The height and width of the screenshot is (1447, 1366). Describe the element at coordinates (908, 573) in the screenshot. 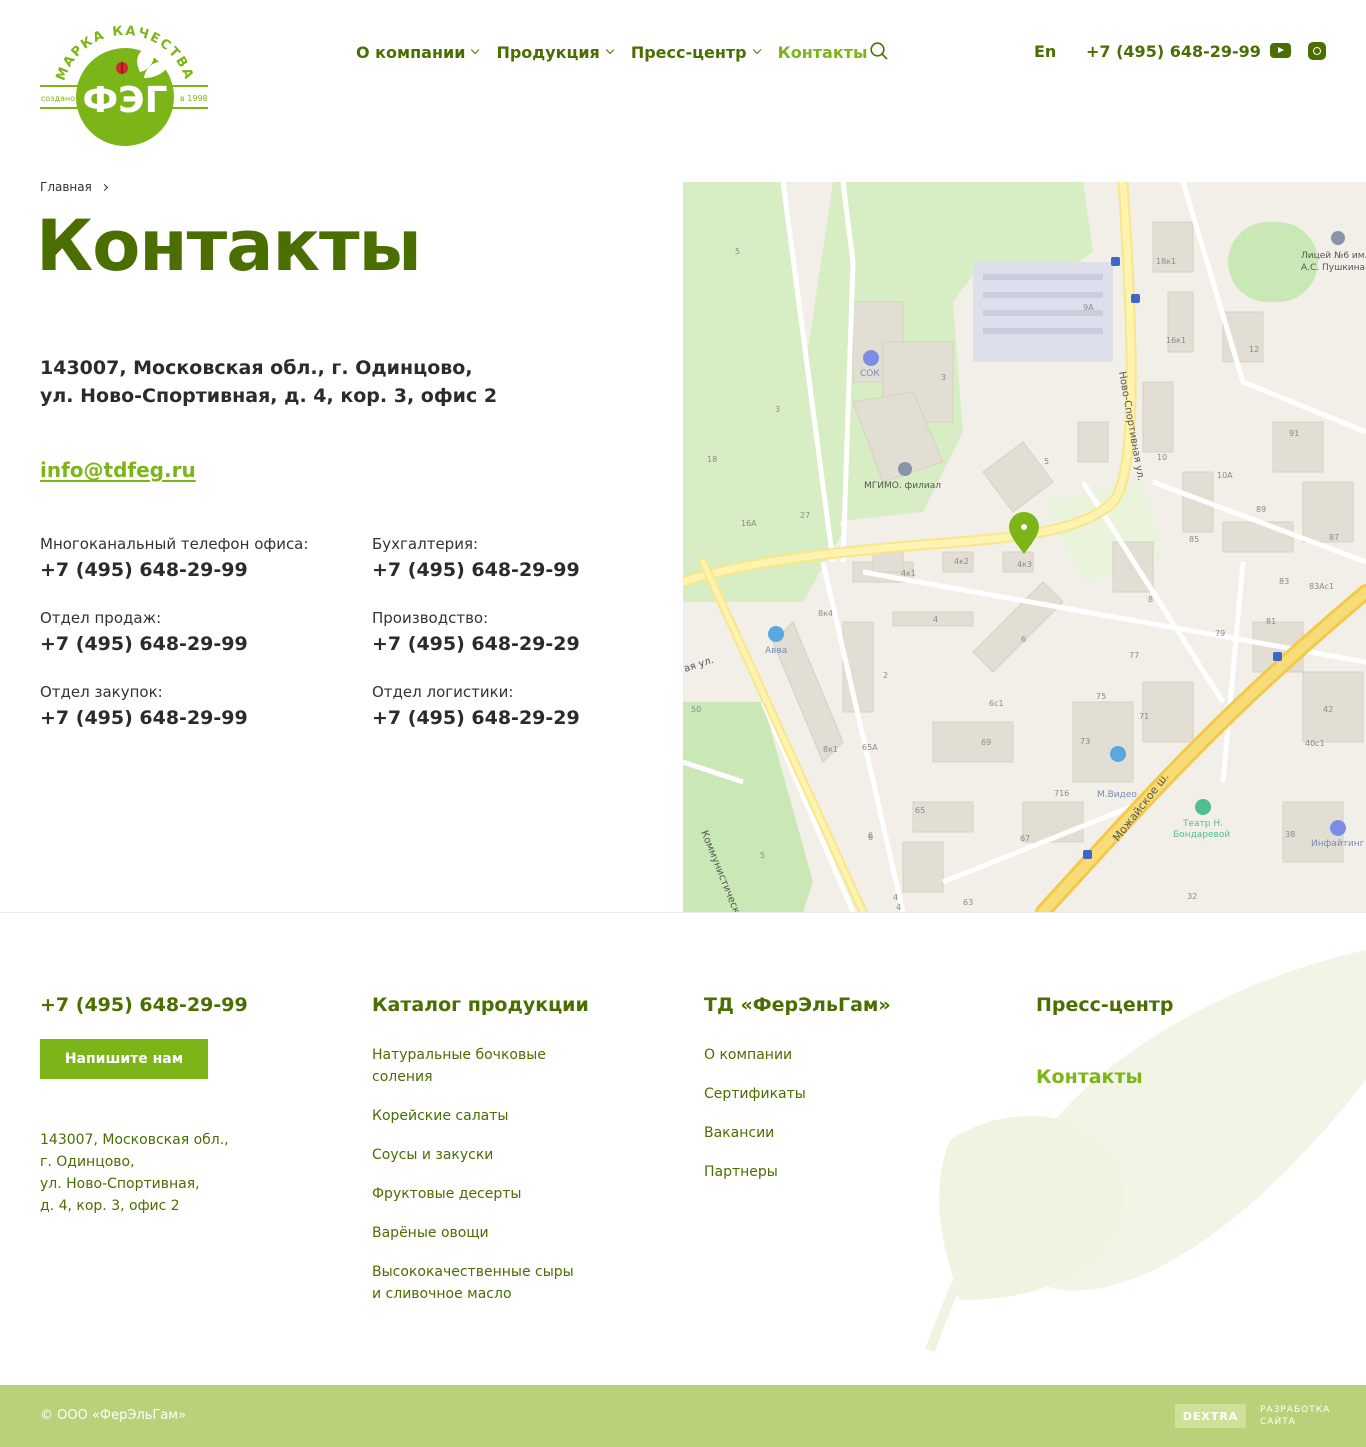

I see `map-house-number: 4к1` at that location.